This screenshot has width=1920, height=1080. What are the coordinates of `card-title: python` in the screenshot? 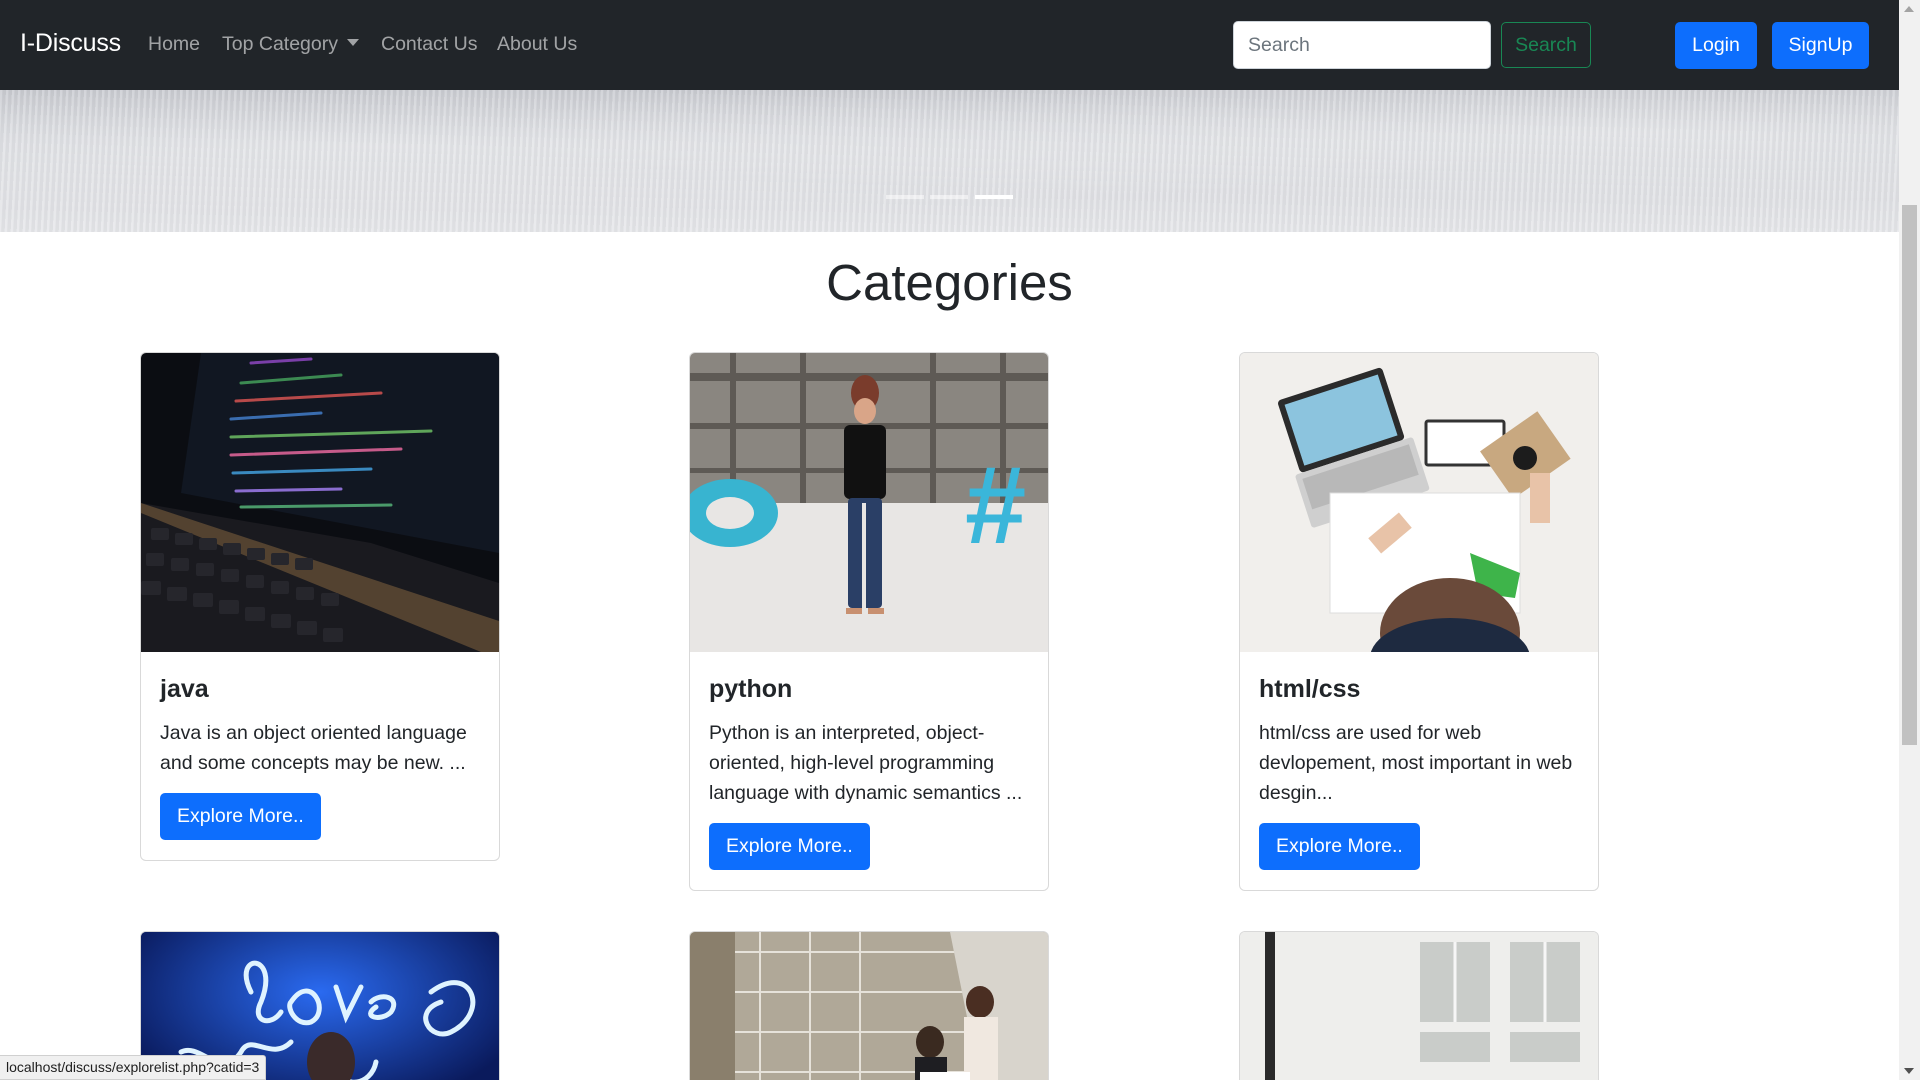 It's located at (751, 689).